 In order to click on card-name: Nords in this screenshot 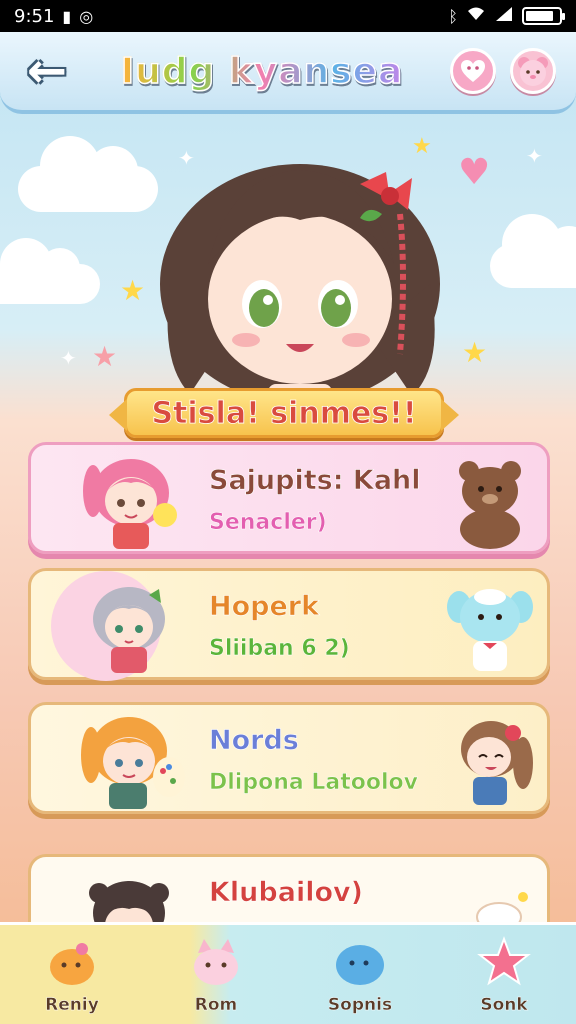, I will do `click(254, 741)`.